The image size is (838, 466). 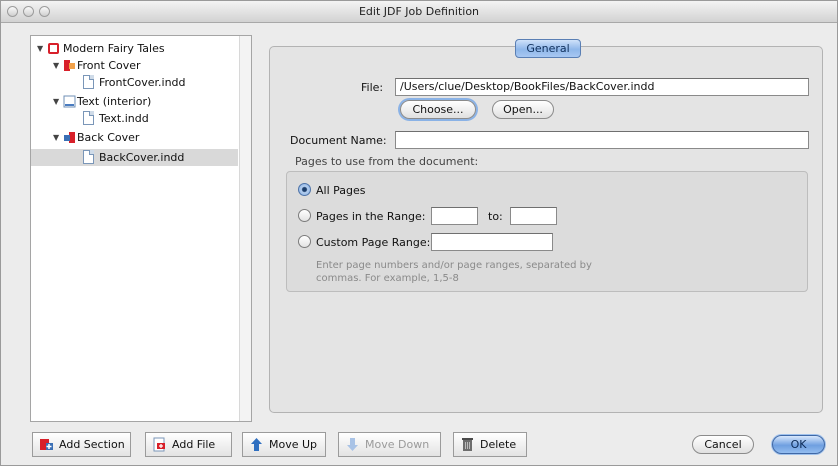 I want to click on trash-icon, so click(x=467, y=444).